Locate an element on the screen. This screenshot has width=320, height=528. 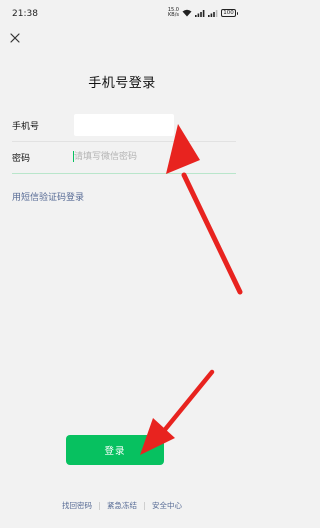
footer-link-emergency-freeze: 紧急冻结 is located at coordinates (122, 505).